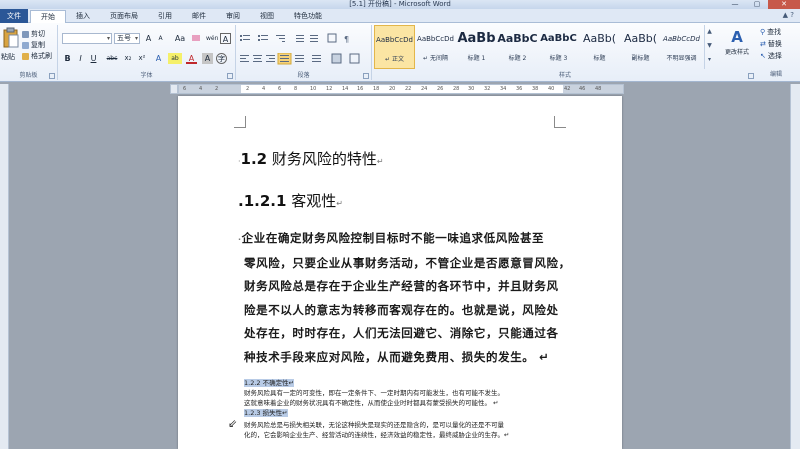 This screenshot has width=800, height=449. I want to click on copy-label: 复制, so click(38, 45).